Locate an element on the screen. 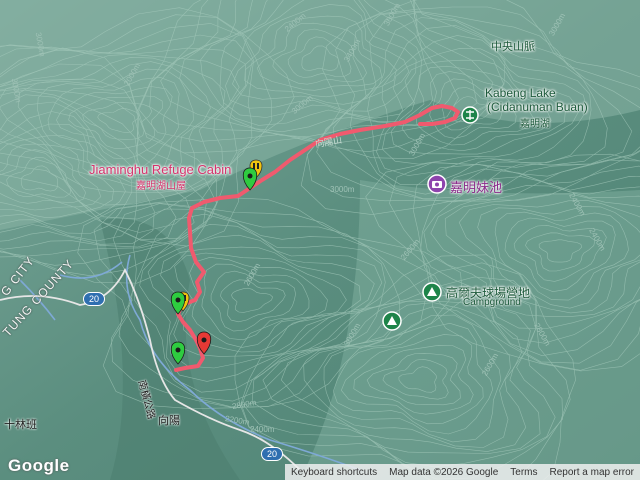 Image resolution: width=640 pixels, height=480 pixels. sister-pond-label: 嘉明妹池 is located at coordinates (476, 187).